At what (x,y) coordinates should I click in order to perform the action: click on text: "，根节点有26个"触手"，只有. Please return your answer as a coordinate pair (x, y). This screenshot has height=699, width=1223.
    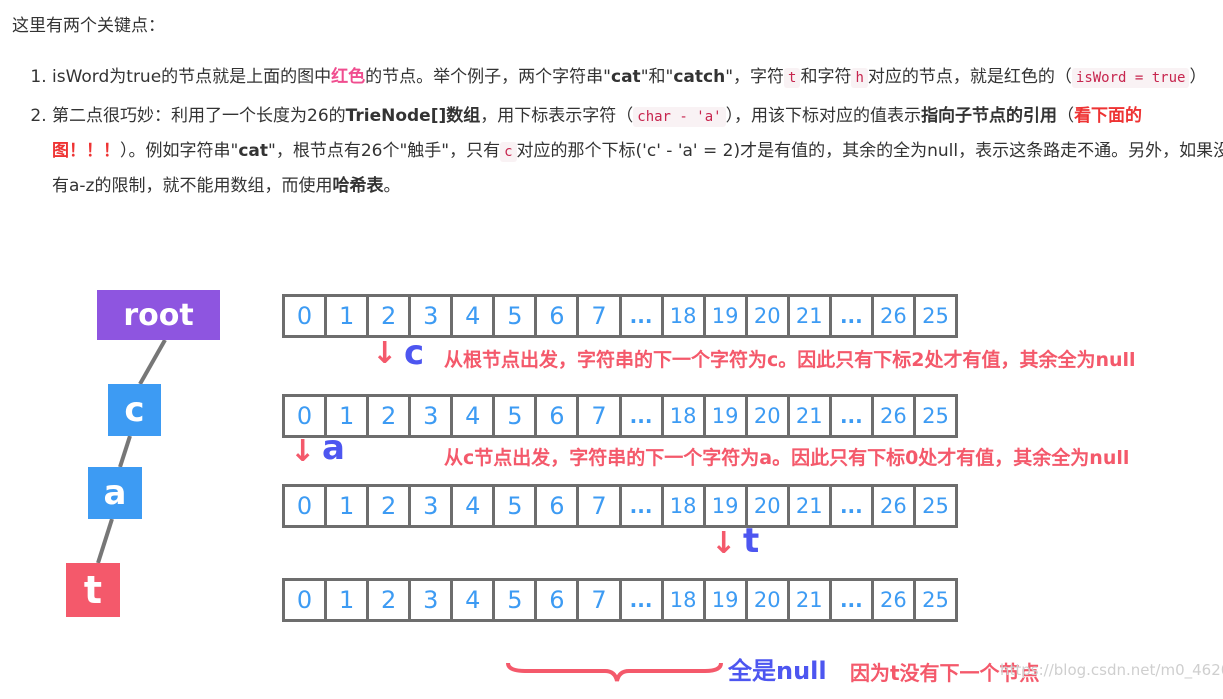
    Looking at the image, I should click on (384, 151).